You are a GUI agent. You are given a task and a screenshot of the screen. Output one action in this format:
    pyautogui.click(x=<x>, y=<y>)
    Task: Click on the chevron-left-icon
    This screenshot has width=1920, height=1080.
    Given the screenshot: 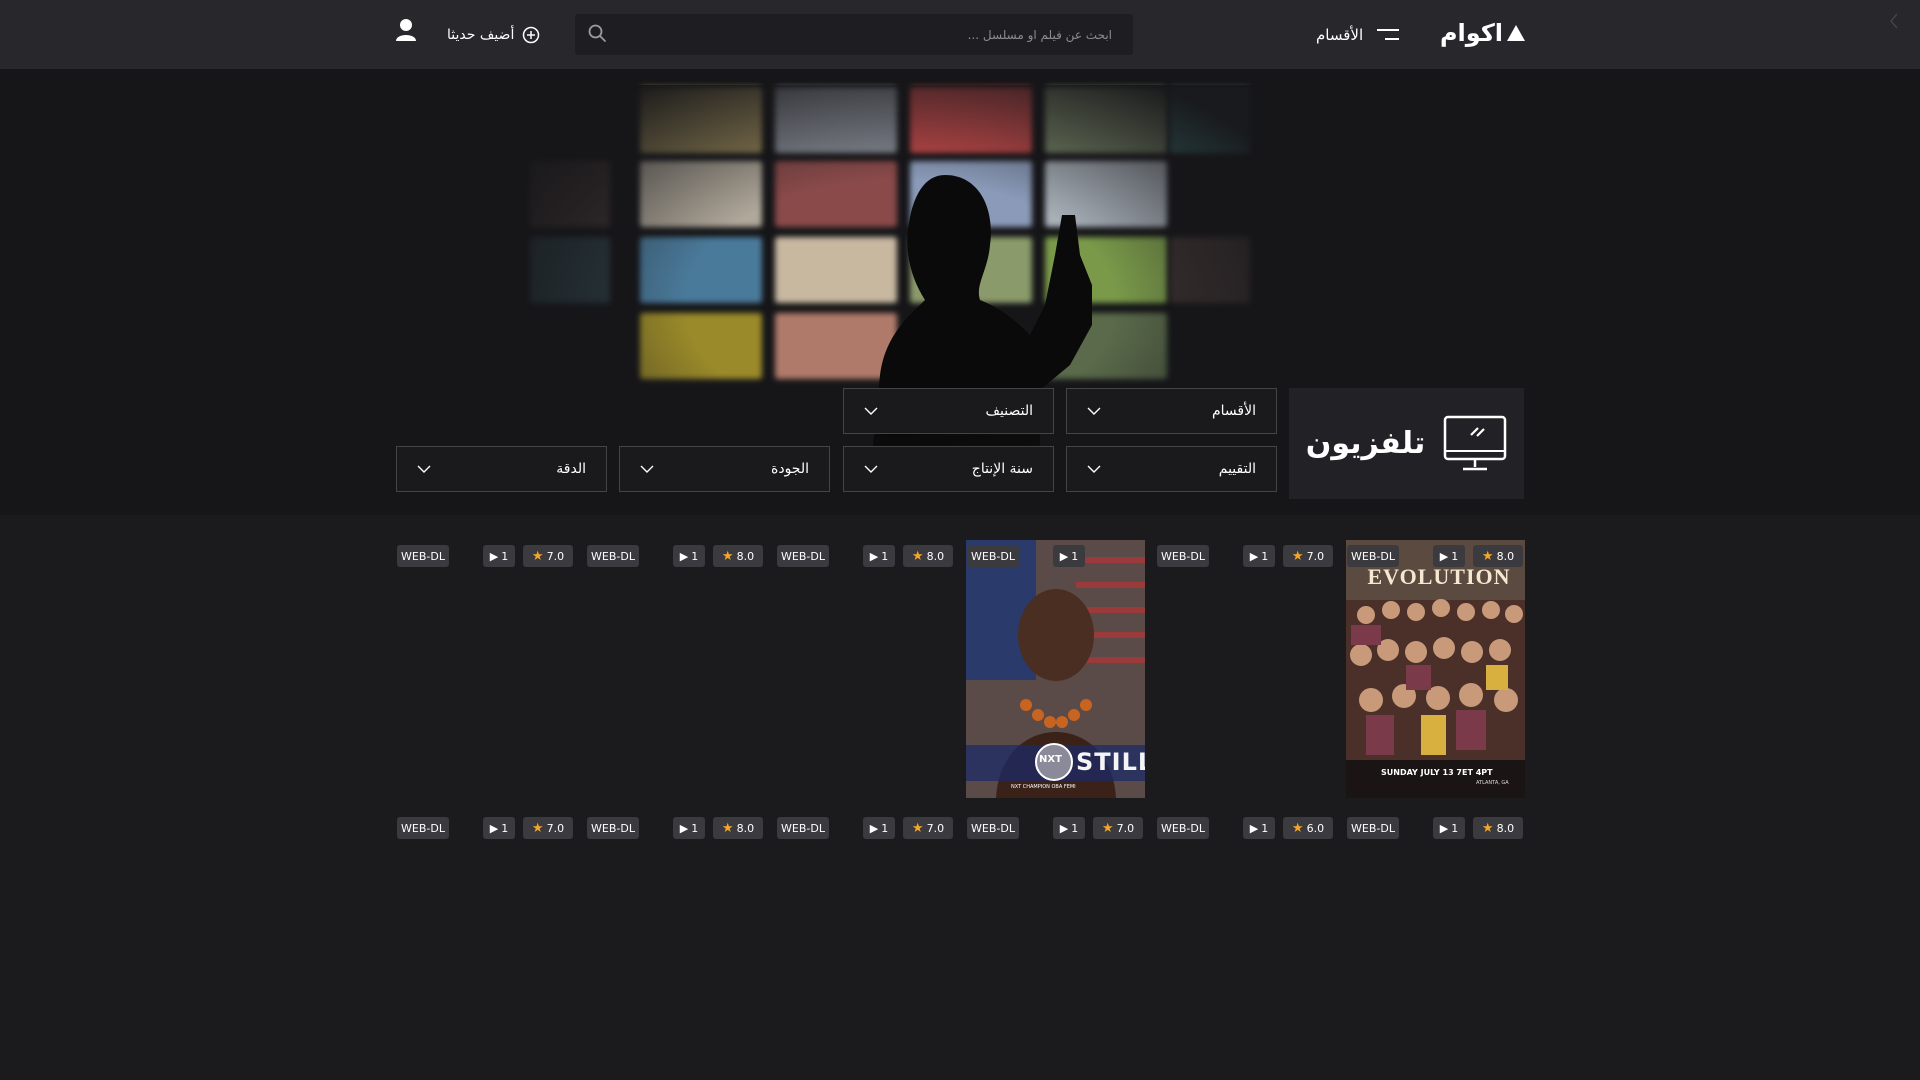 What is the action you would take?
    pyautogui.click(x=1894, y=21)
    